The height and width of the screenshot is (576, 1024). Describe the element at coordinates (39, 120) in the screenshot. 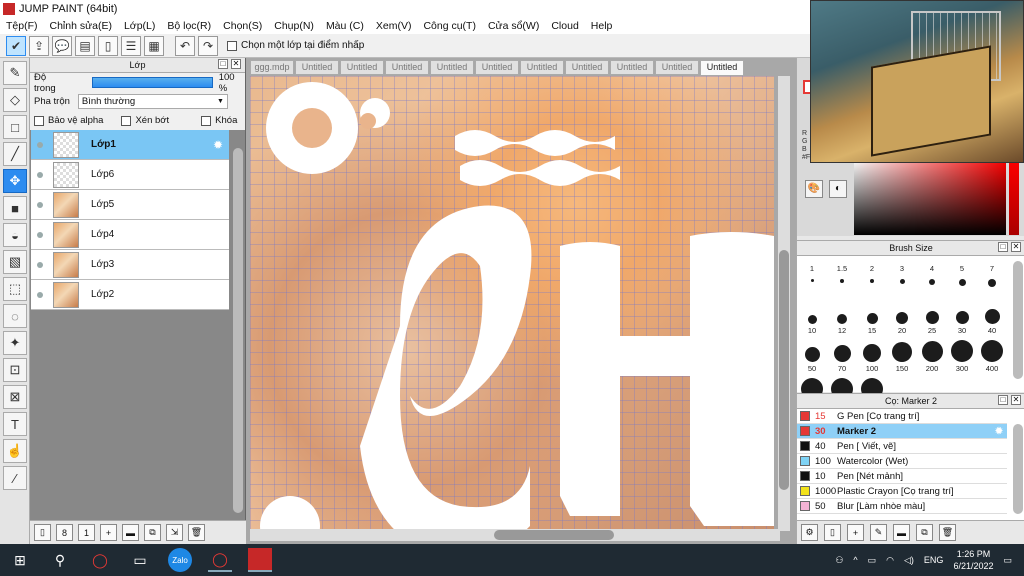

I see `protect-alpha-checkbox` at that location.